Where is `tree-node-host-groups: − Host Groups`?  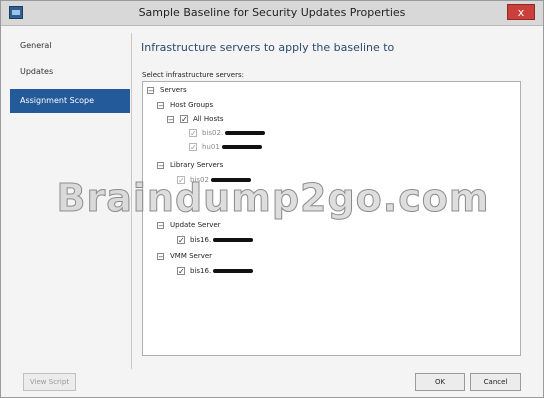
tree-node-host-groups: − Host Groups is located at coordinates (185, 105).